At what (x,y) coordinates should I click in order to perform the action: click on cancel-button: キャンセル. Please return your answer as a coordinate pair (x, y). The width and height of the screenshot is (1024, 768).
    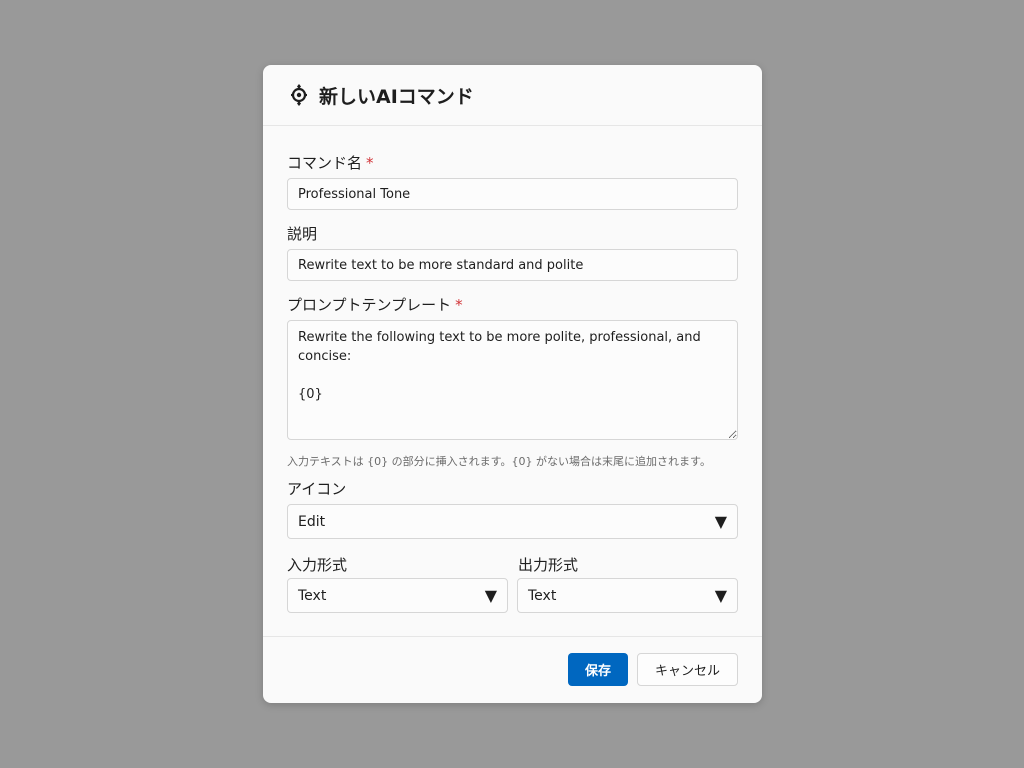
    Looking at the image, I should click on (687, 669).